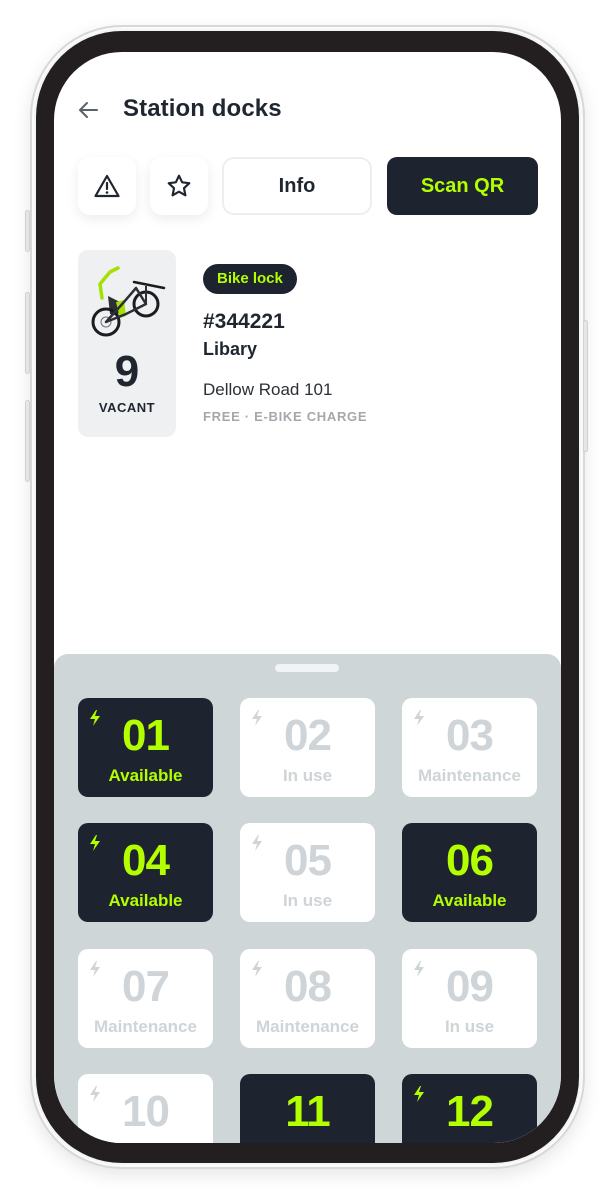  I want to click on dock-number: 02, so click(308, 735).